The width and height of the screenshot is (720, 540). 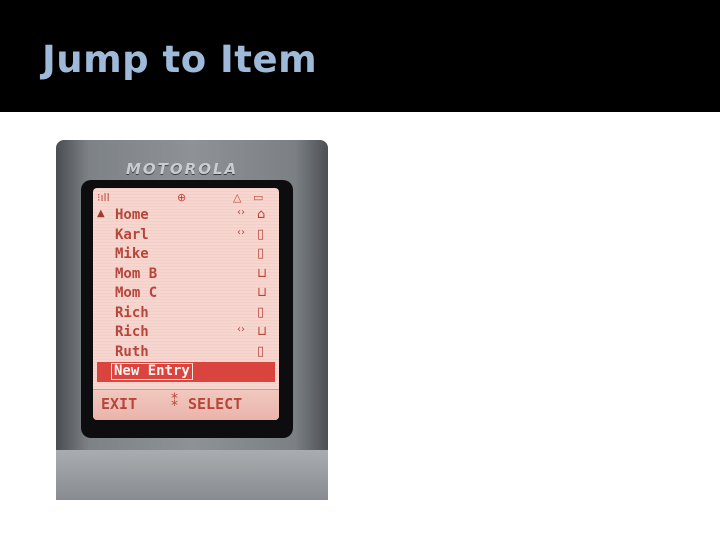 What do you see at coordinates (188, 333) in the screenshot?
I see `contact-row: Rich ‹› ⊔` at bounding box center [188, 333].